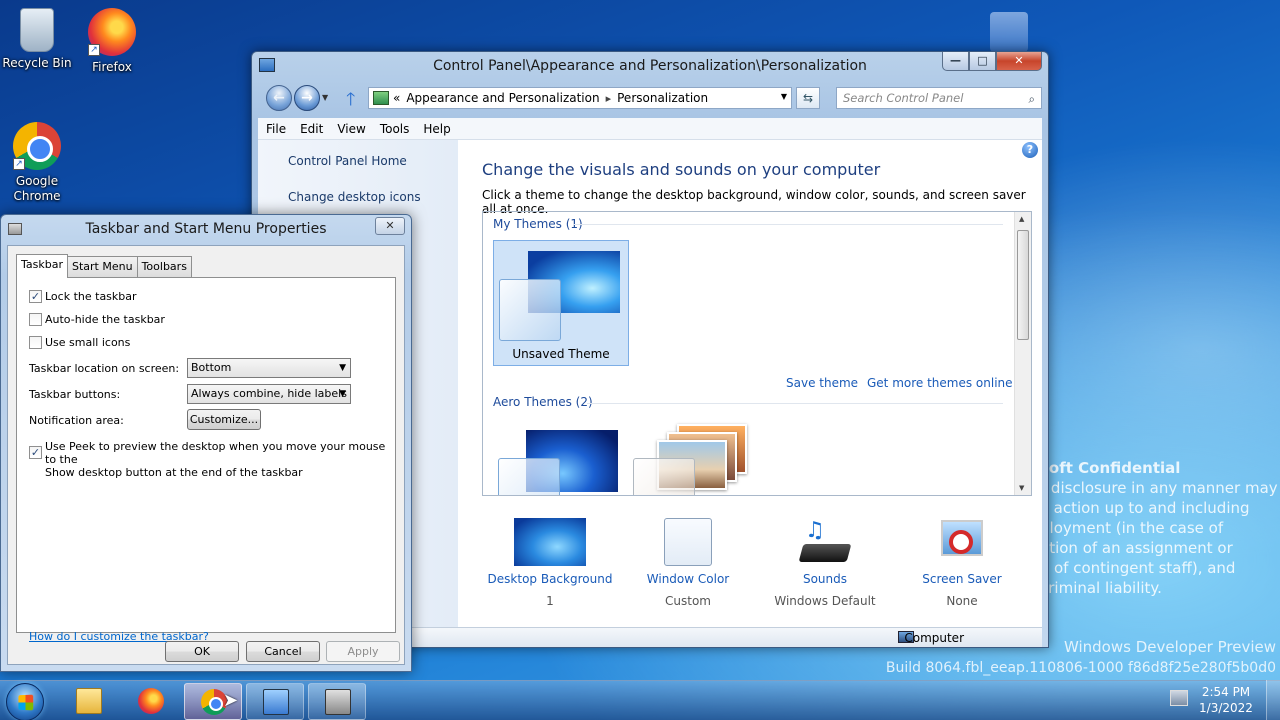 The width and height of the screenshot is (1280, 720). Describe the element at coordinates (363, 651) in the screenshot. I see `apply-button: Apply` at that location.